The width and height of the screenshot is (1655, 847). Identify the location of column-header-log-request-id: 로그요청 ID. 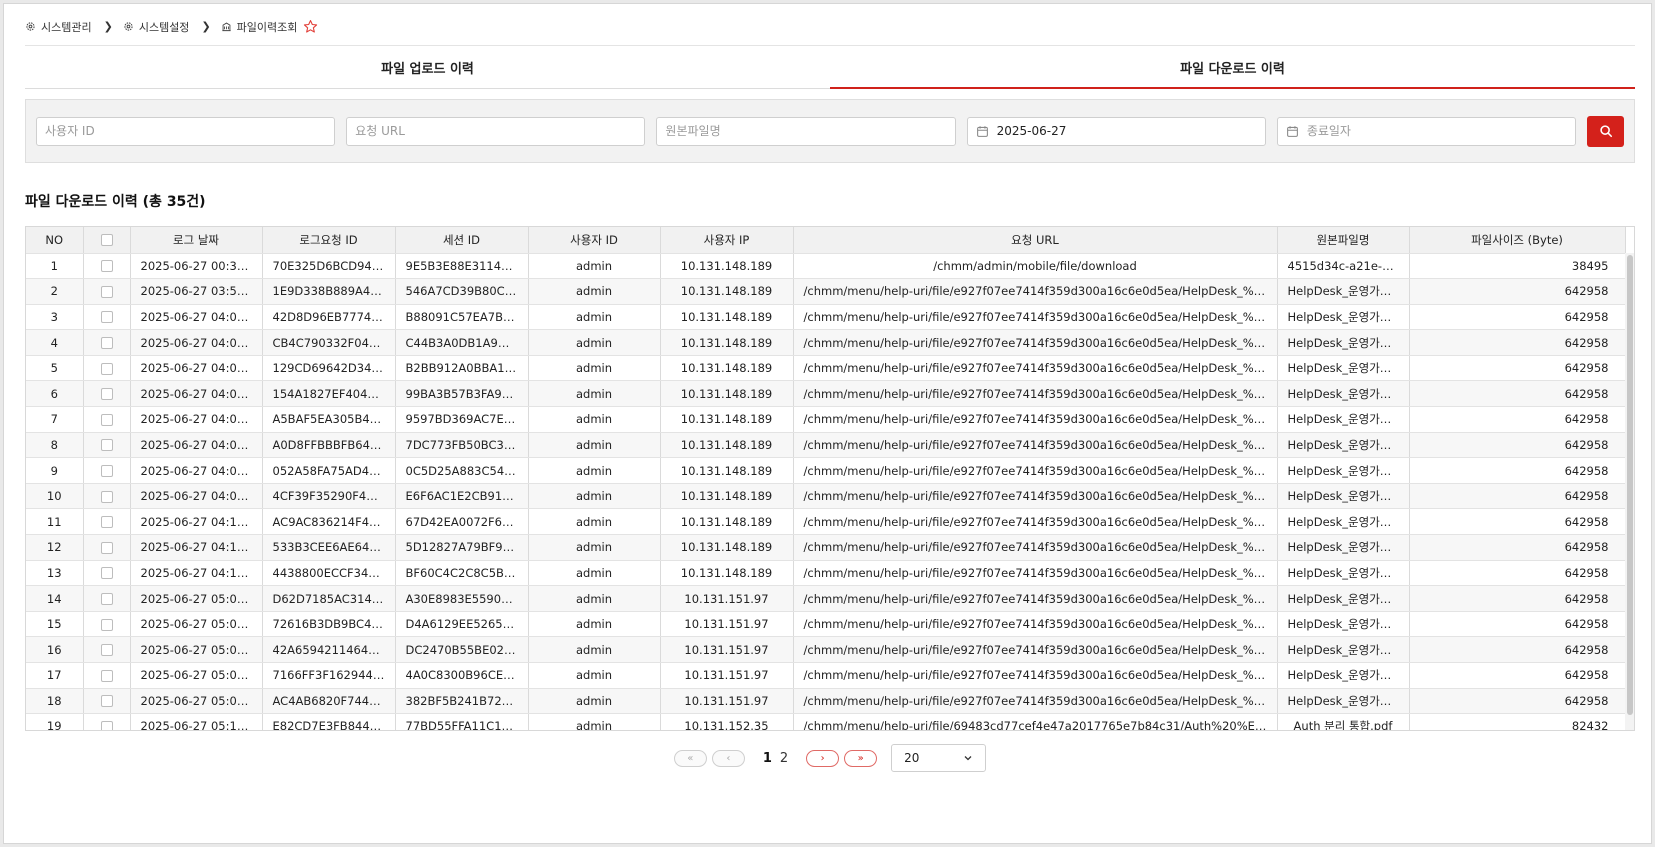
(329, 240).